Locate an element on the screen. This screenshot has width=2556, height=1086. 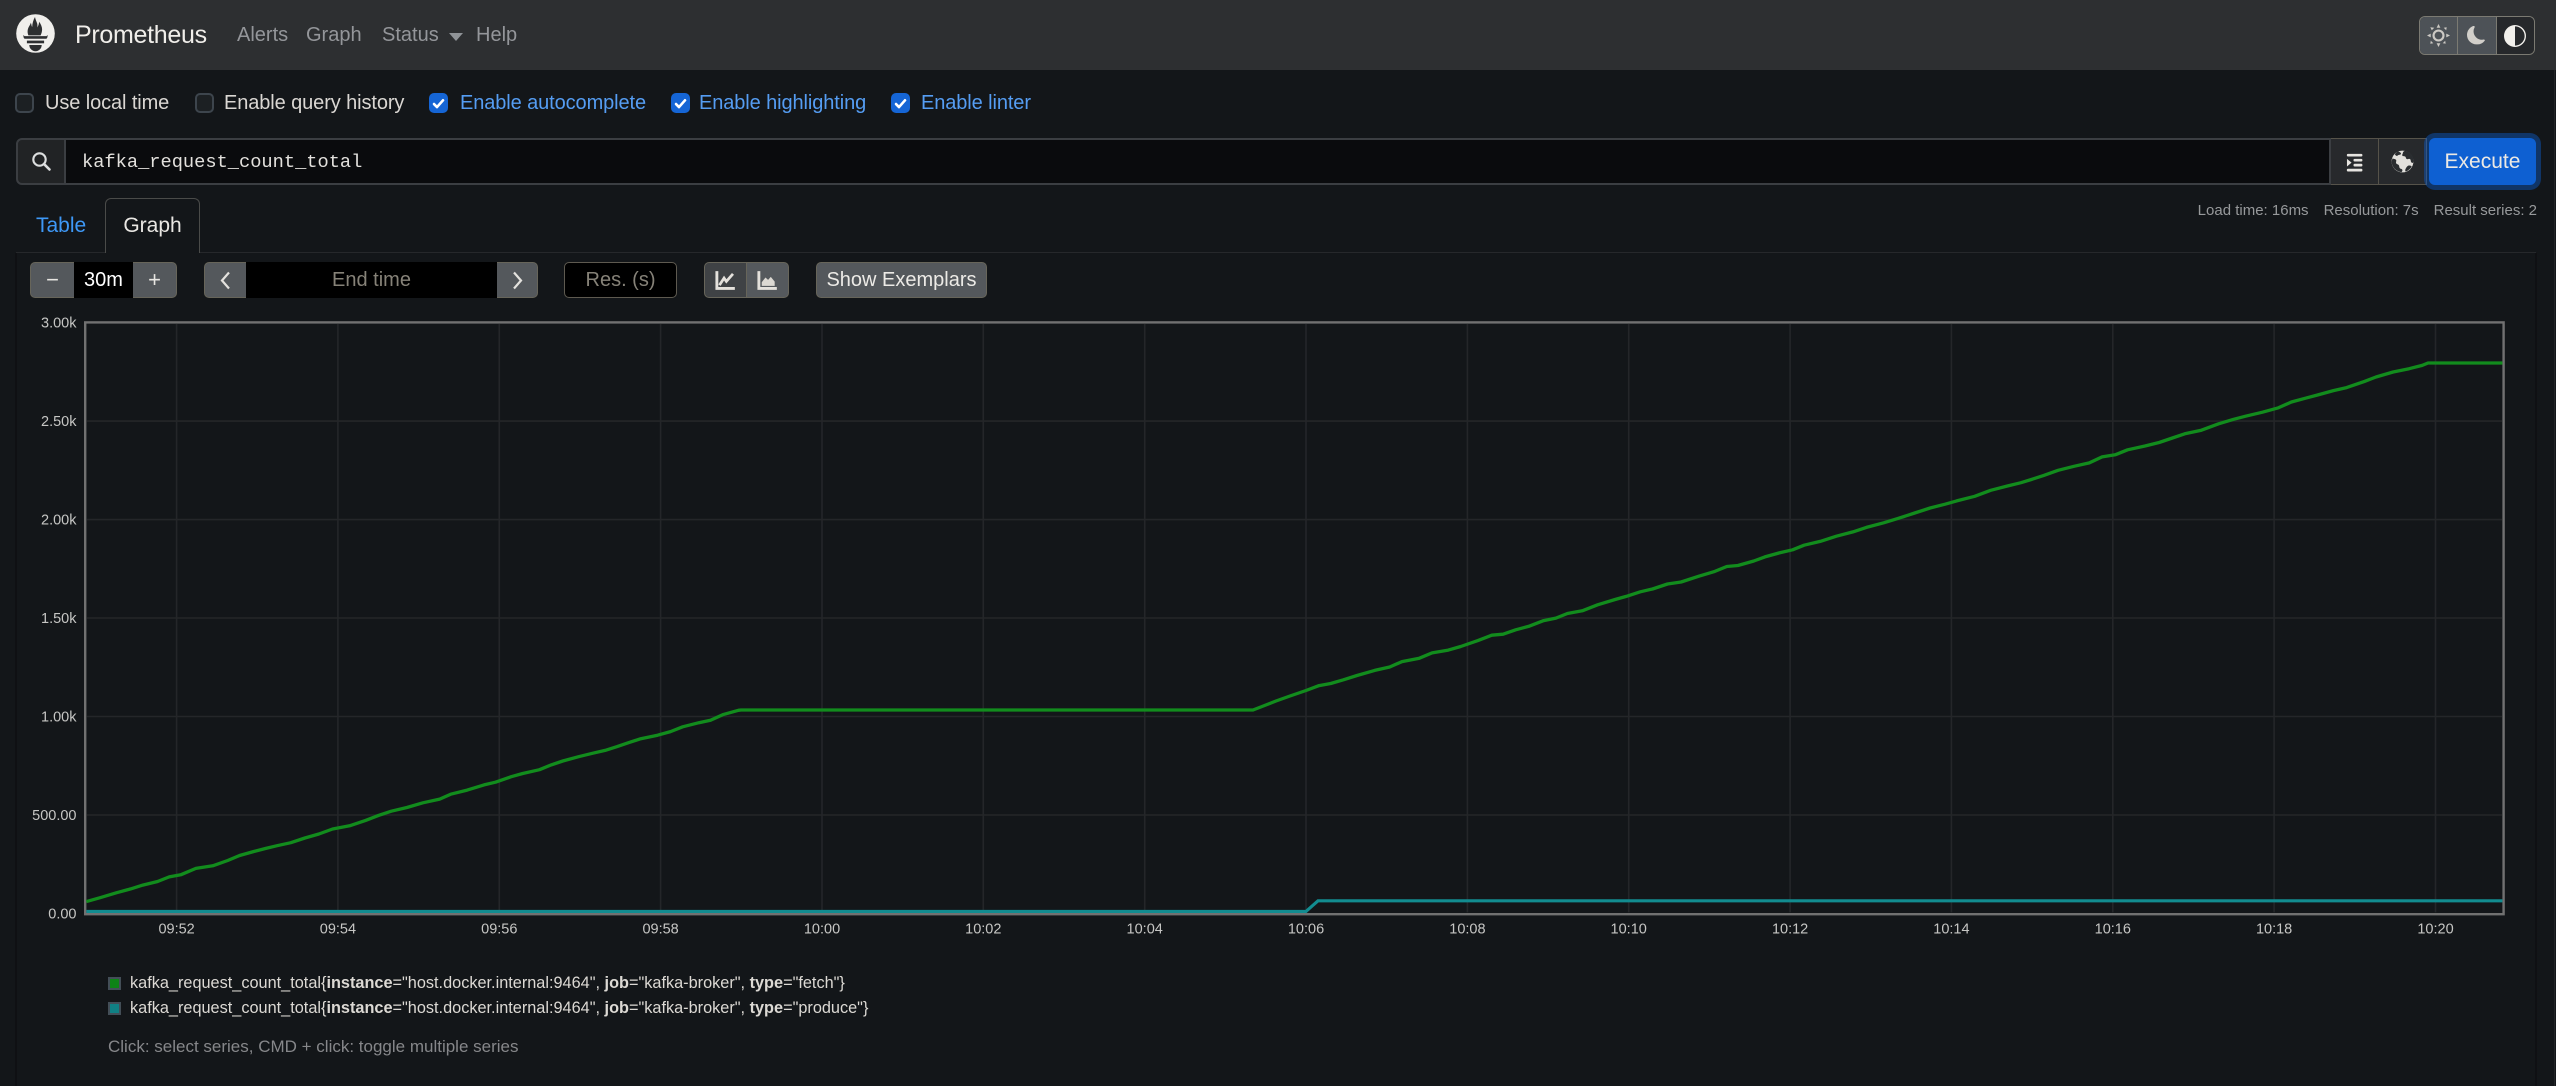
svg-text: 1.50k is located at coordinates (59, 619).